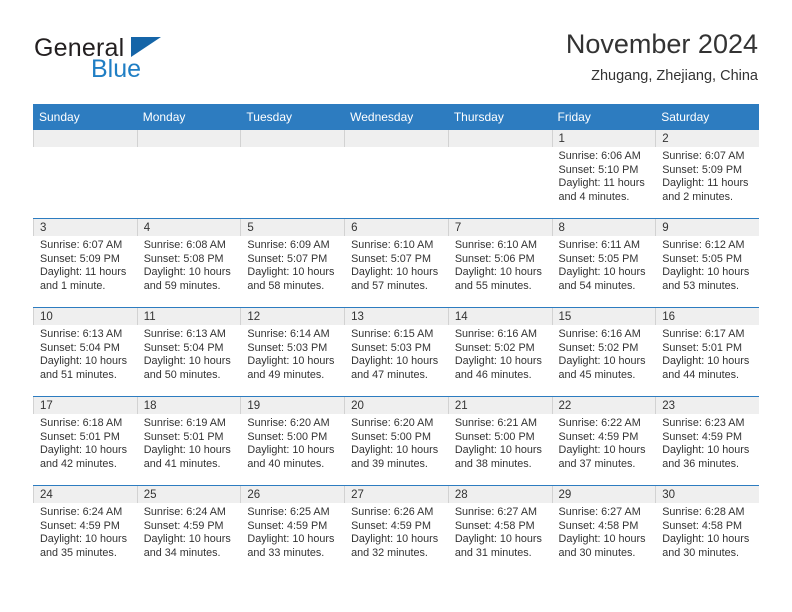 This screenshot has width=792, height=612. What do you see at coordinates (78, 374) in the screenshot?
I see `day-detail-line: and 51 minutes.` at bounding box center [78, 374].